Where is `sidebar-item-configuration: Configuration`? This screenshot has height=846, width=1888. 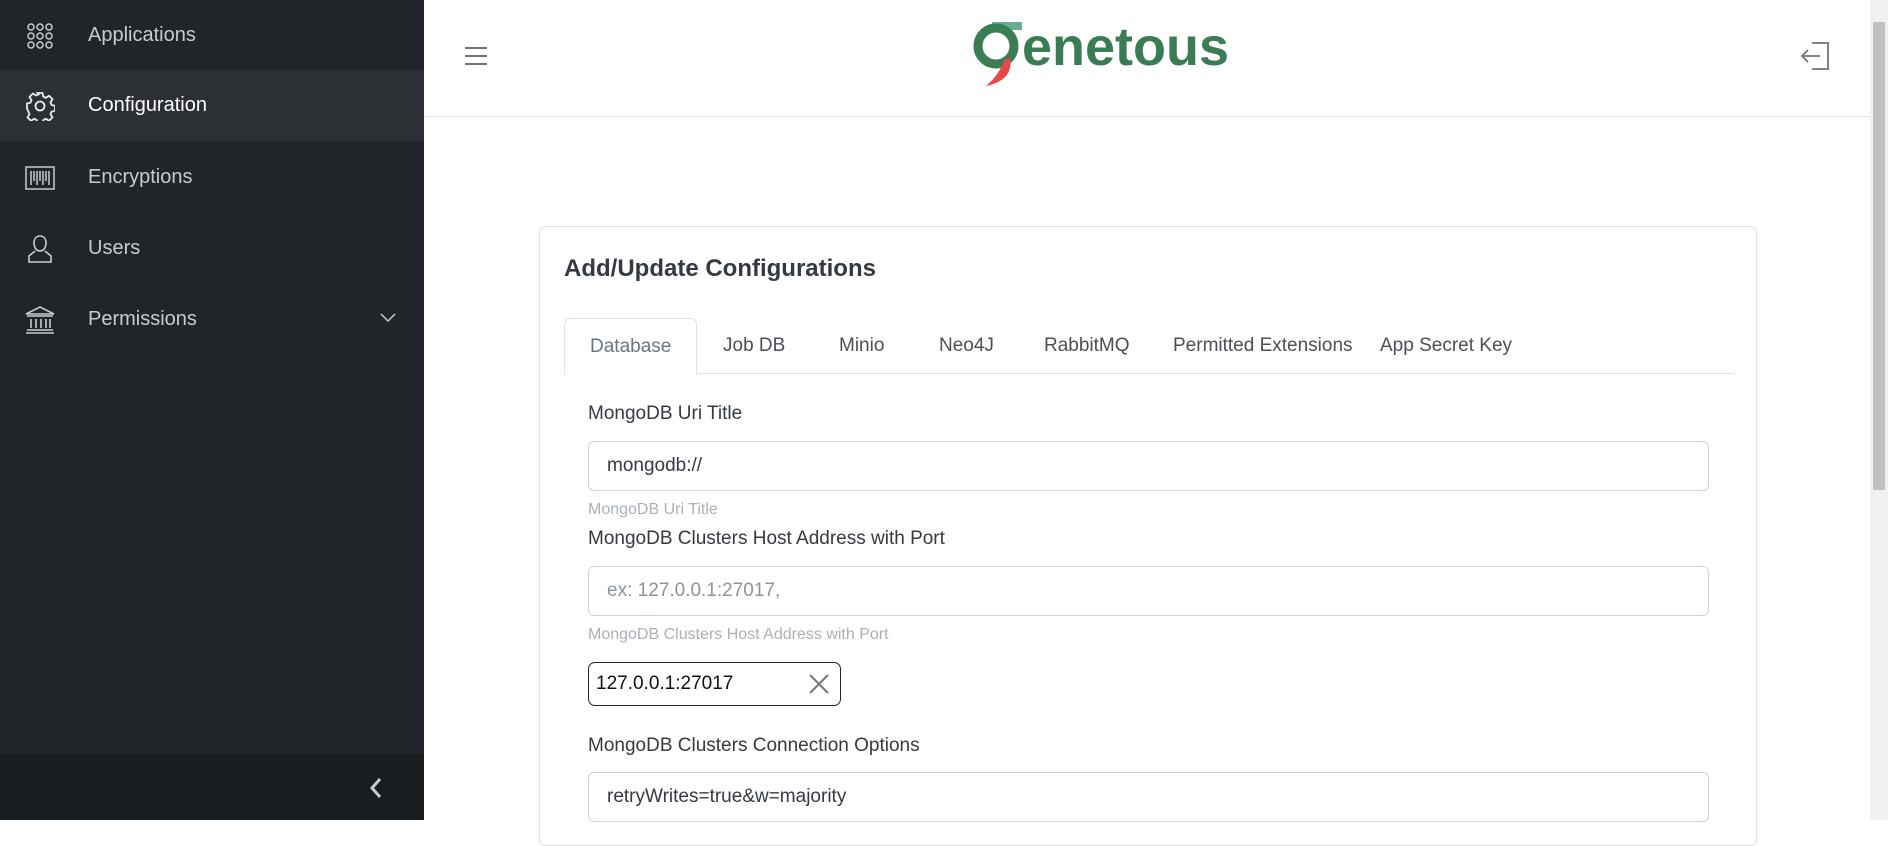
sidebar-item-configuration: Configuration is located at coordinates (212, 105).